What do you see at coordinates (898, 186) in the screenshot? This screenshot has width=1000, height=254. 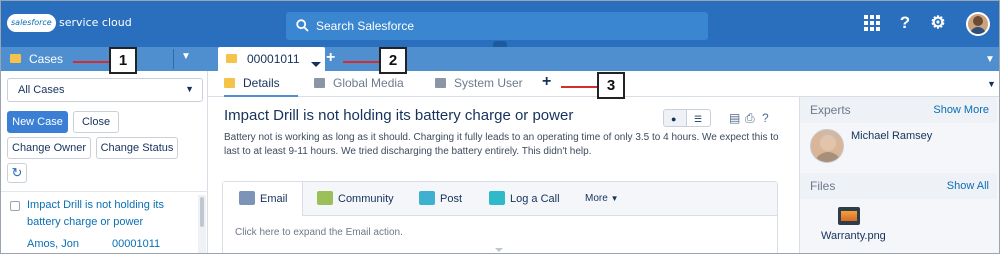 I see `files-header: Files Show All` at bounding box center [898, 186].